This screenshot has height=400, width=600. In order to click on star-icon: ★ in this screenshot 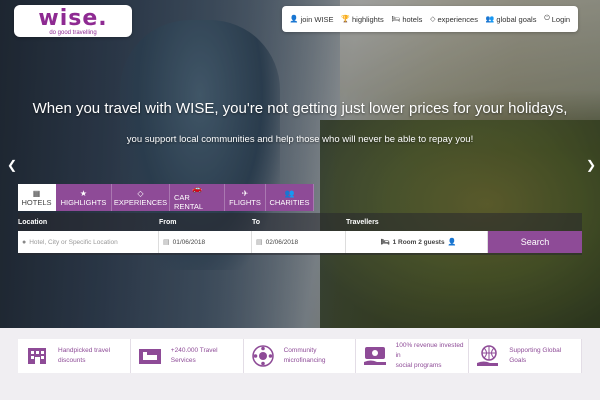, I will do `click(83, 193)`.